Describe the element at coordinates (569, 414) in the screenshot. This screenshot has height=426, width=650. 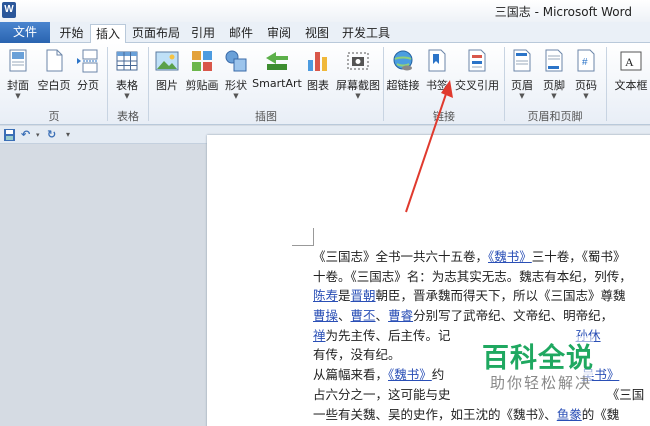
I see `document-hyperlink: 鱼豢` at that location.